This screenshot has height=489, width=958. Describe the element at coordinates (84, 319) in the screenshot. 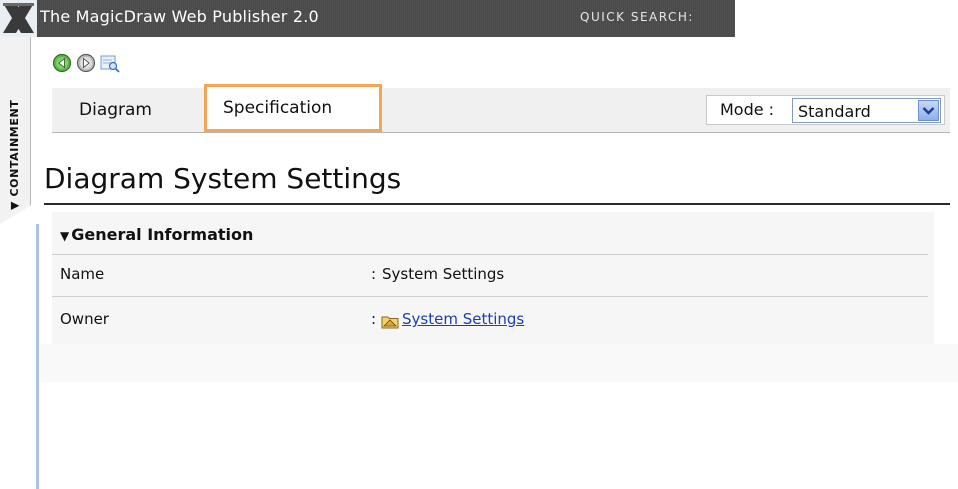

I see `owner-label: Owner` at that location.